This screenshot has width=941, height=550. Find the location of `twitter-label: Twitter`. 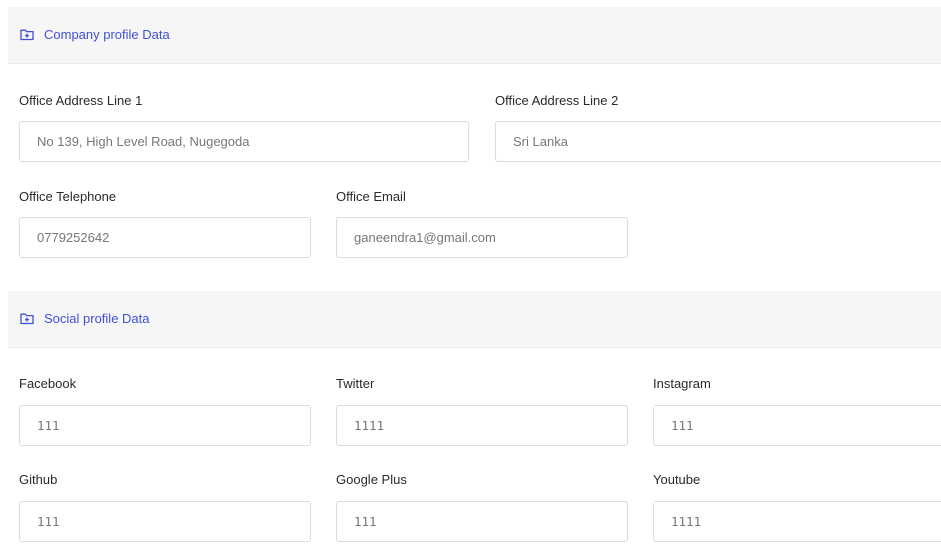

twitter-label: Twitter is located at coordinates (355, 383).